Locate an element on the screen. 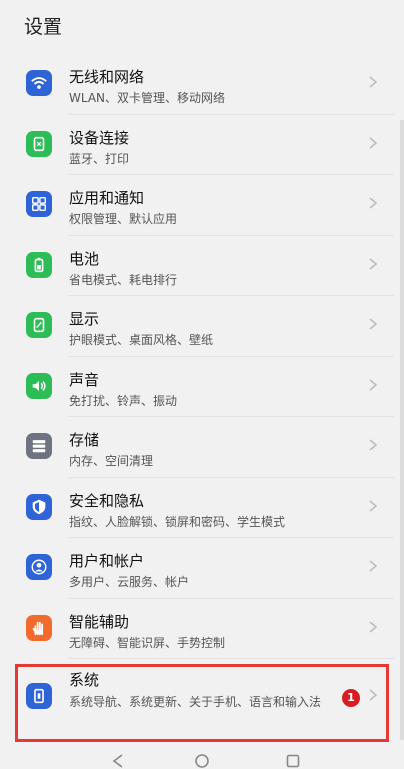  item-label: 系统 is located at coordinates (84, 680).